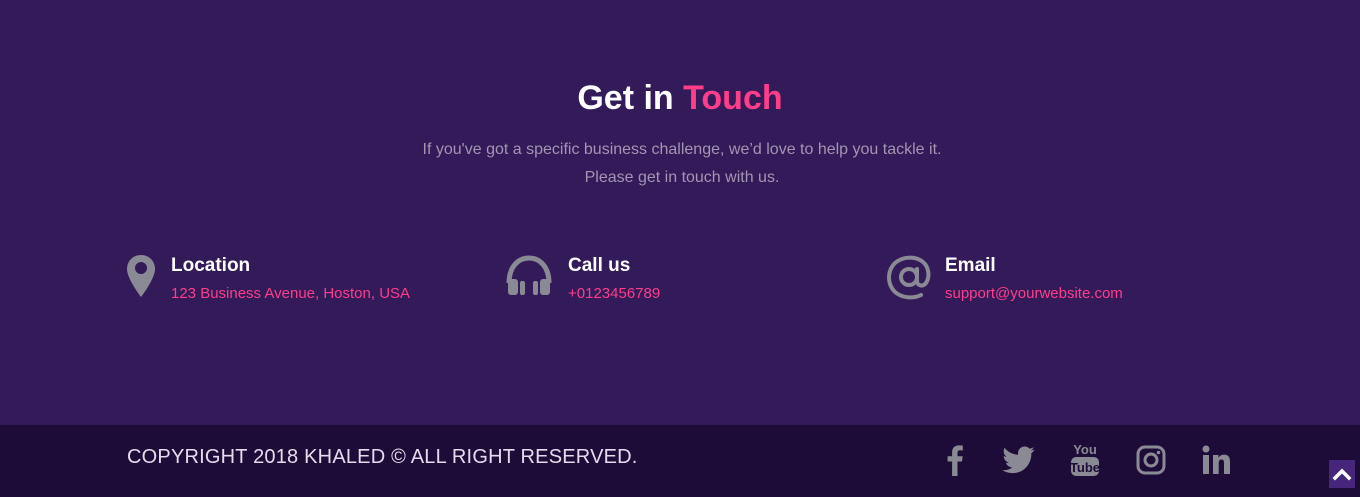 The image size is (1360, 497). What do you see at coordinates (1085, 467) in the screenshot?
I see `svg-text: Tube` at bounding box center [1085, 467].